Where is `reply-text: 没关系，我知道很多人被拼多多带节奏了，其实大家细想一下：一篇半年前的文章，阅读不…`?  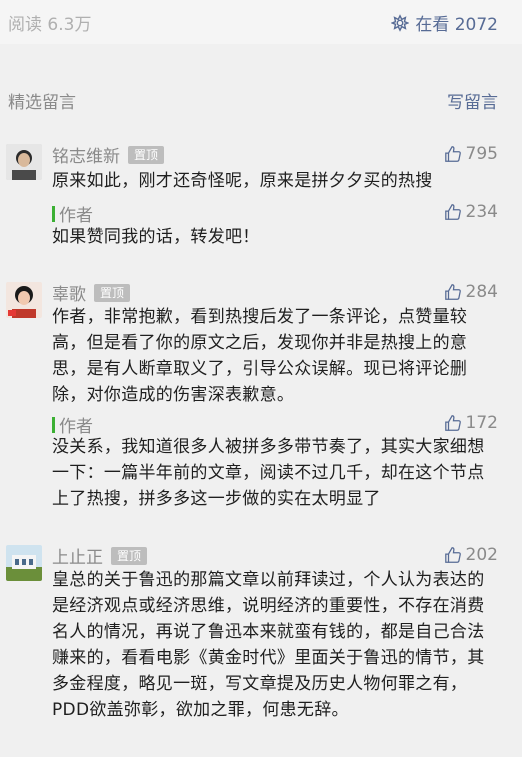 reply-text: 没关系，我知道很多人被拼多多带节奏了，其实大家细想一下：一篇半年前的文章，阅读不… is located at coordinates (268, 473).